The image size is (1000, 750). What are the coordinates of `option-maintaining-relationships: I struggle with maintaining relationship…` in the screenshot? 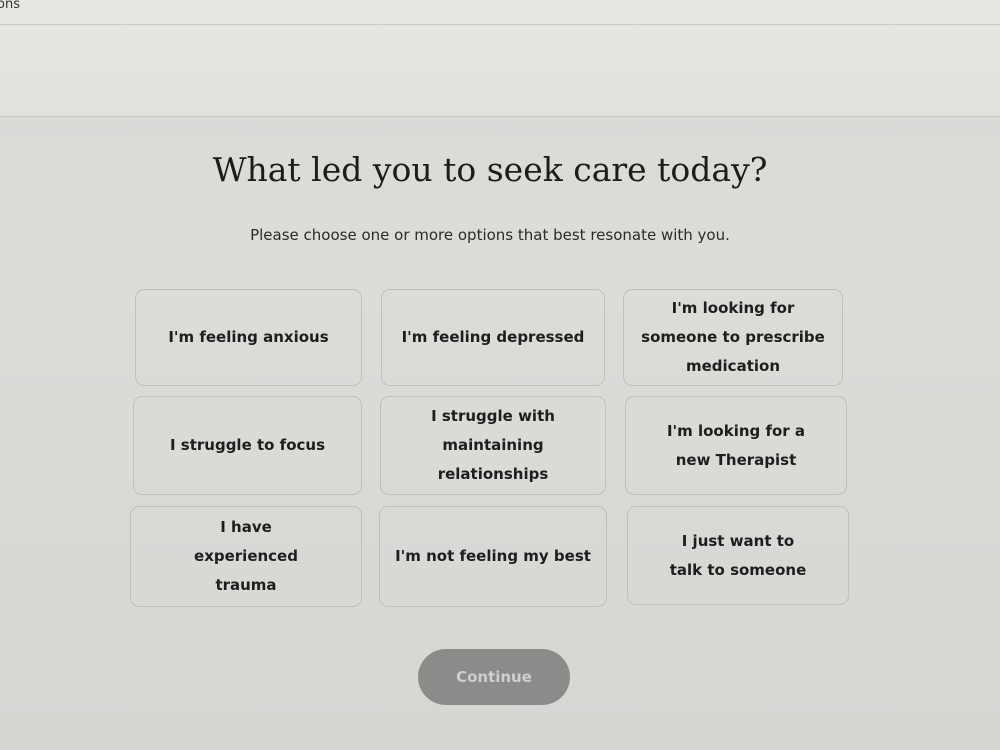 It's located at (493, 445).